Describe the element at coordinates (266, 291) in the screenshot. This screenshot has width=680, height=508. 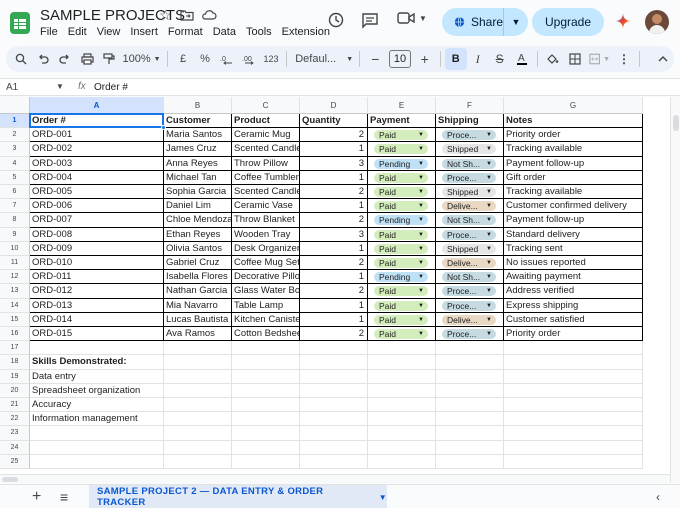
I see `table-cell: Glass Water Bottle` at that location.